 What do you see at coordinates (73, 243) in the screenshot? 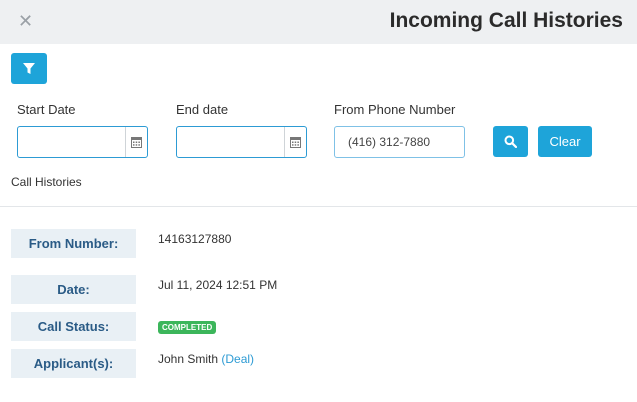
I see `from-number-label: From Number:` at bounding box center [73, 243].